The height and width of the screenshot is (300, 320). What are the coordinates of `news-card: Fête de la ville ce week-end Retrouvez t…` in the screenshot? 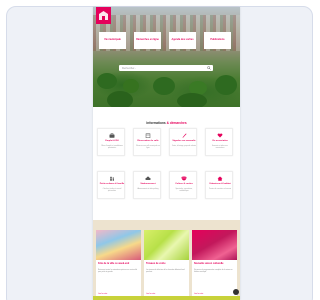 It's located at (118, 265).